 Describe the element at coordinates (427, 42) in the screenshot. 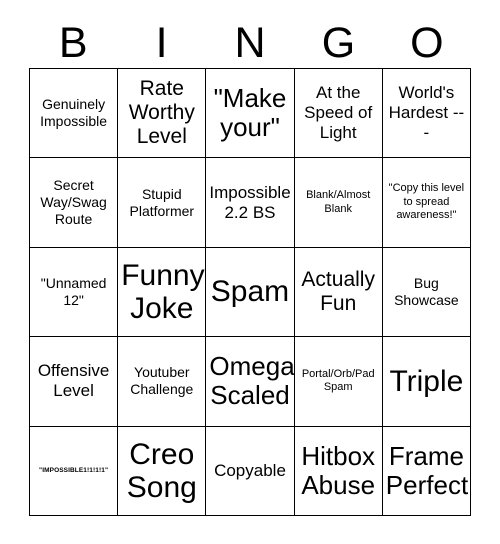

I see `header-letter-o: O` at that location.